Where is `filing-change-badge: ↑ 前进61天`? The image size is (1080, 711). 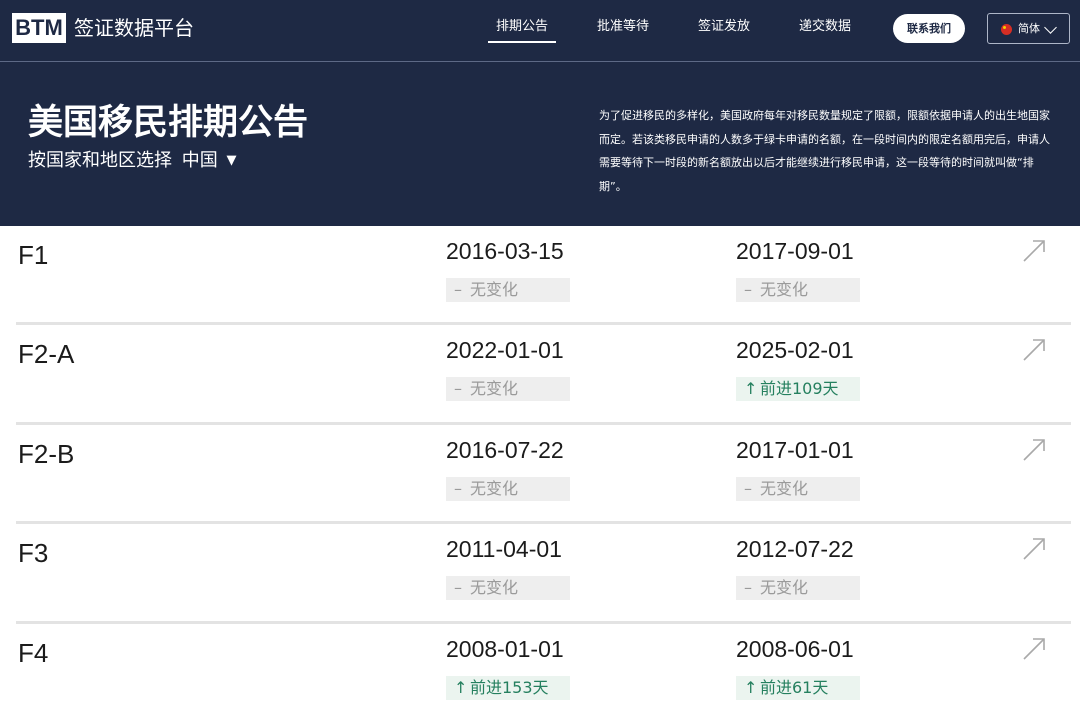 filing-change-badge: ↑ 前进61天 is located at coordinates (798, 687).